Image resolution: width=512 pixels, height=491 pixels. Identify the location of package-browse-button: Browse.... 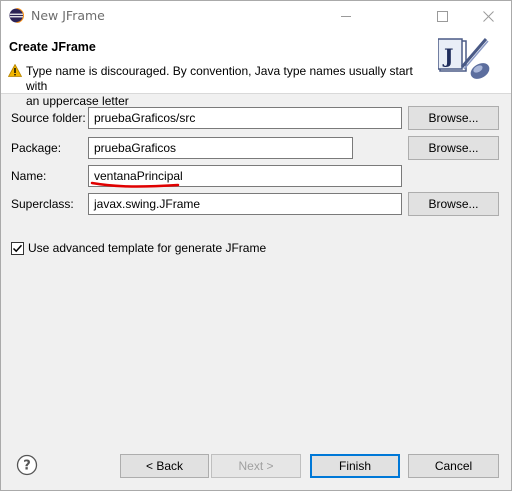
(453, 148).